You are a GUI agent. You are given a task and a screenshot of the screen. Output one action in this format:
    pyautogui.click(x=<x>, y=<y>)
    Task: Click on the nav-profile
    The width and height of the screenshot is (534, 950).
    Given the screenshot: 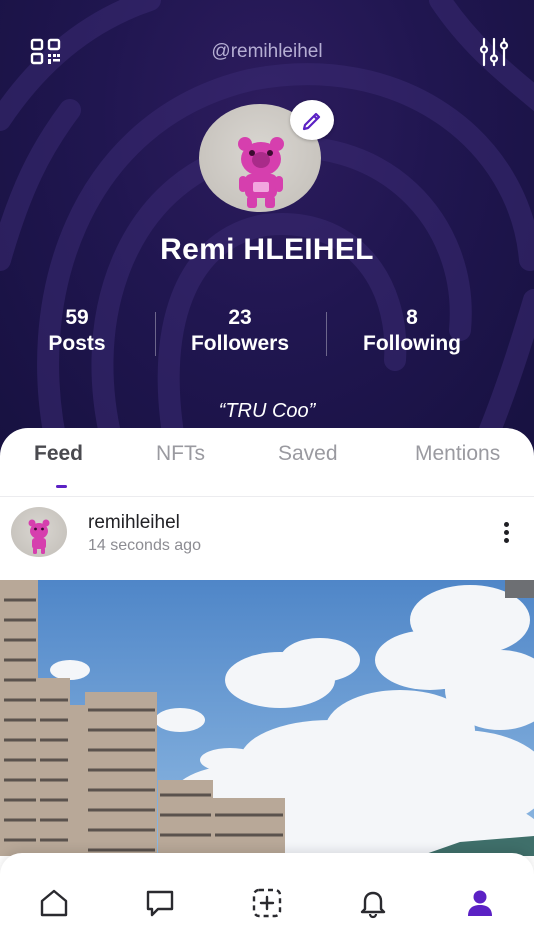 What is the action you would take?
    pyautogui.click(x=480, y=903)
    